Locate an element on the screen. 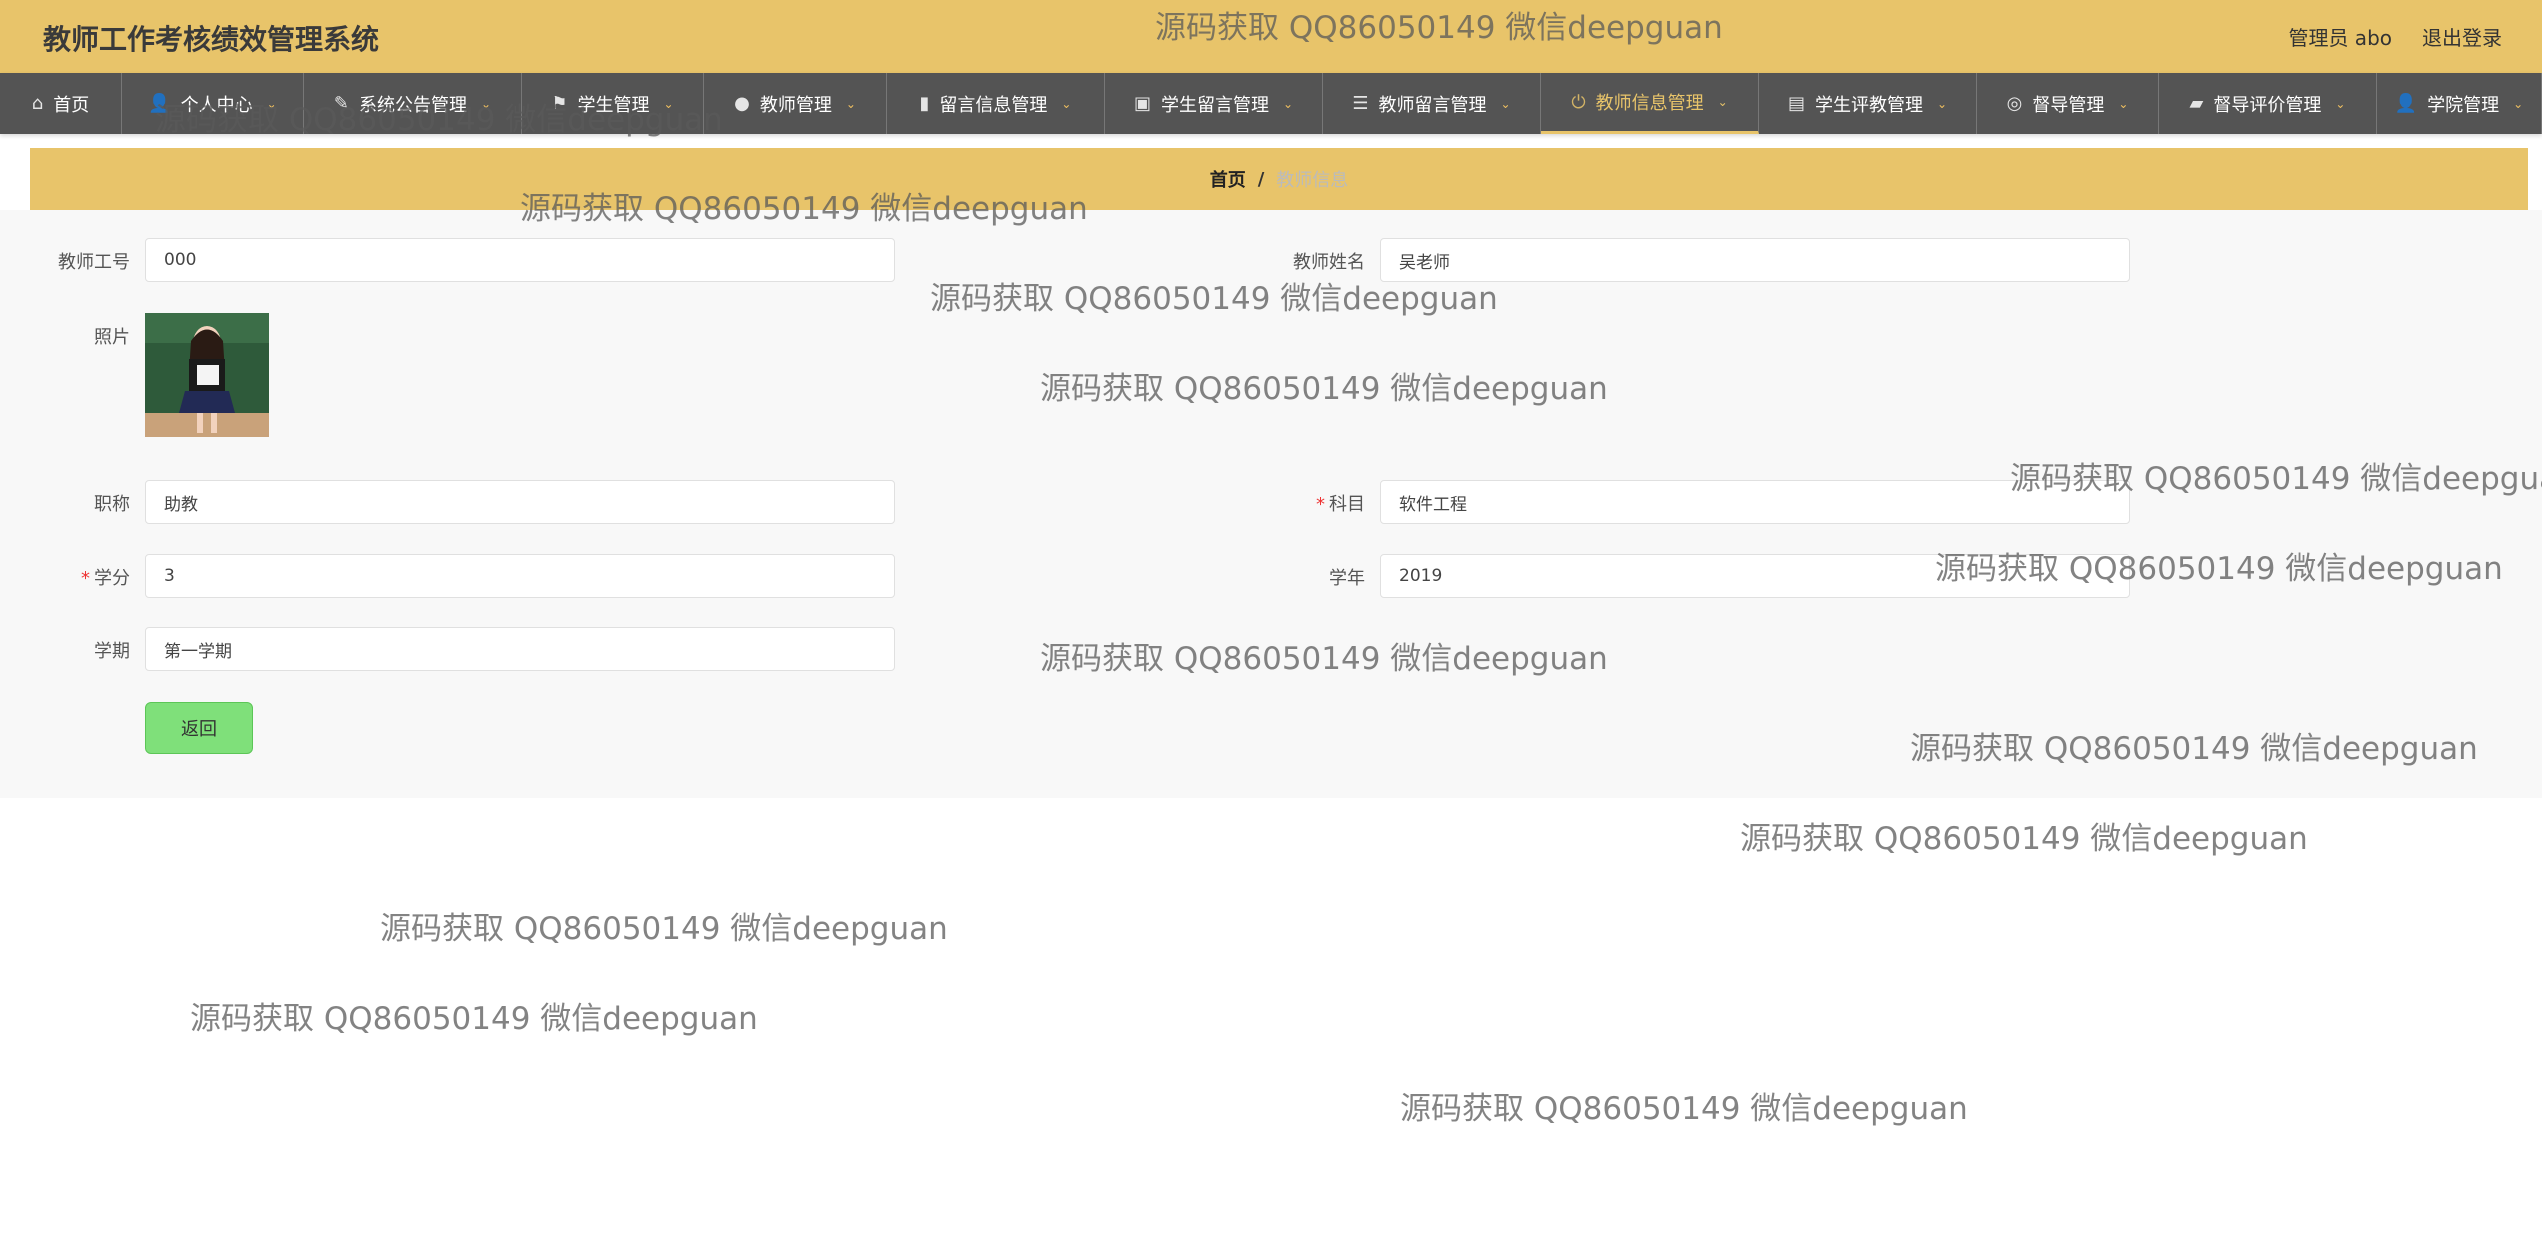 This screenshot has height=1254, width=2542. back-button: 返回 is located at coordinates (199, 728).